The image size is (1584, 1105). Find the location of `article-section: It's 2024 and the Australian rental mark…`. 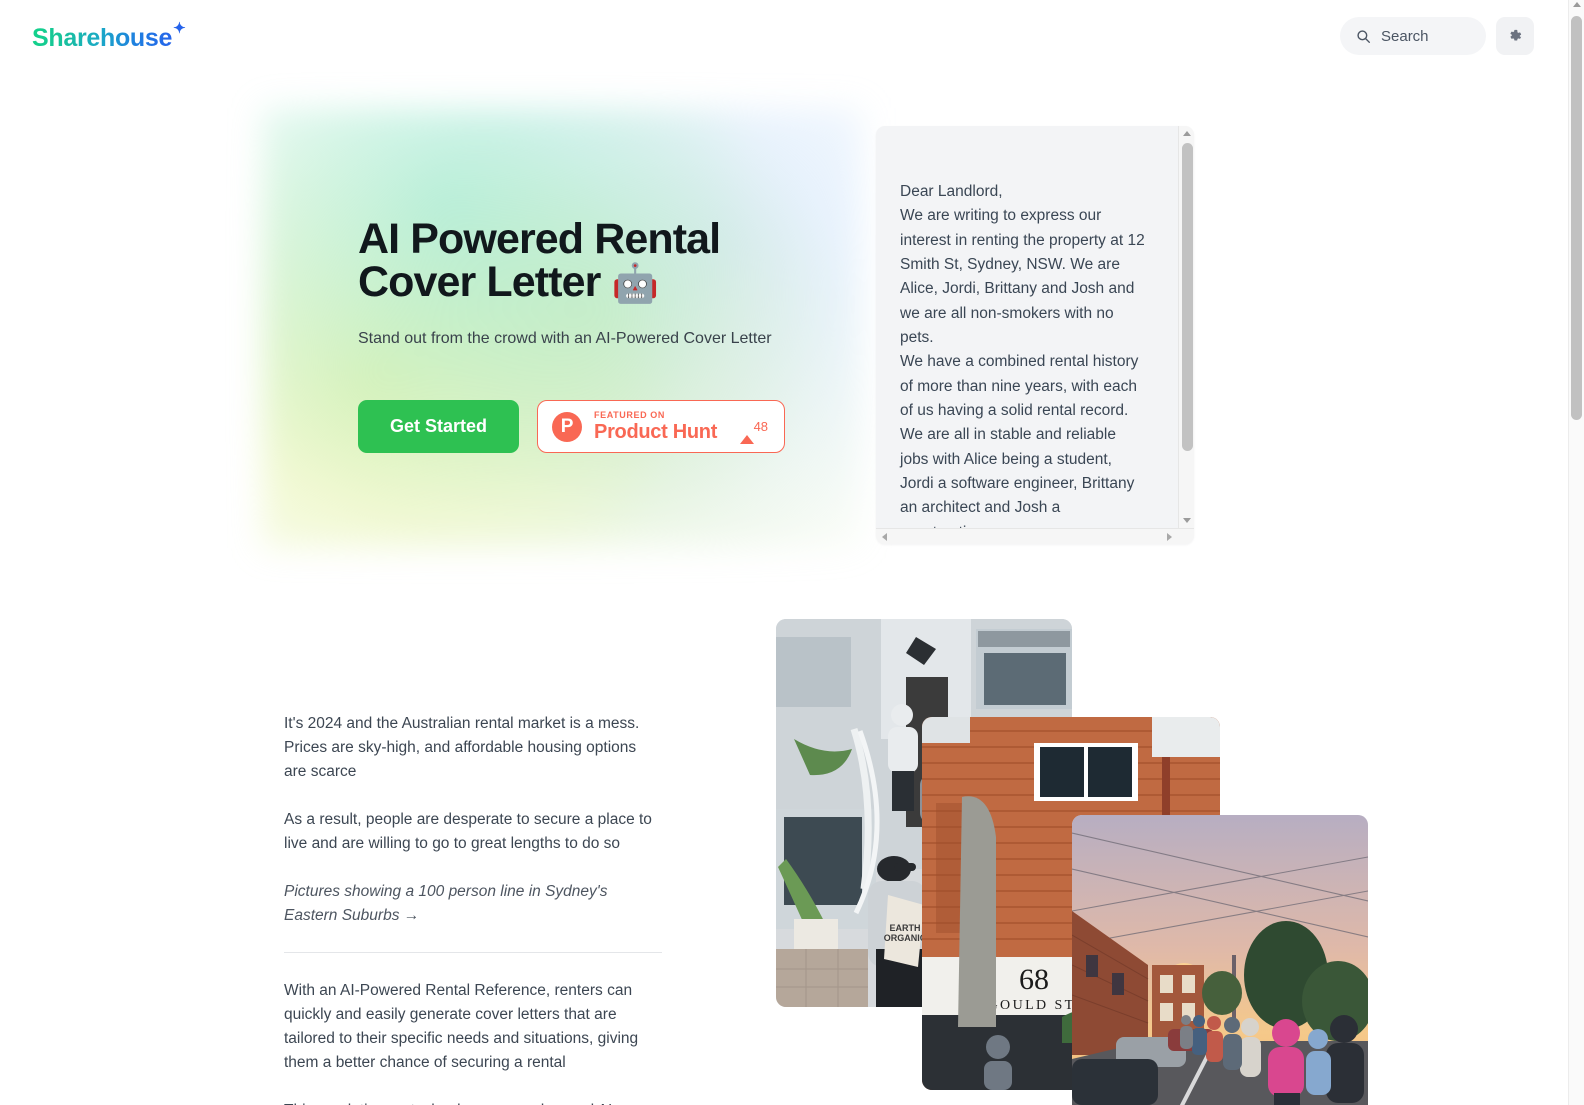

article-section: It's 2024 and the Australian rental mark… is located at coordinates (473, 908).